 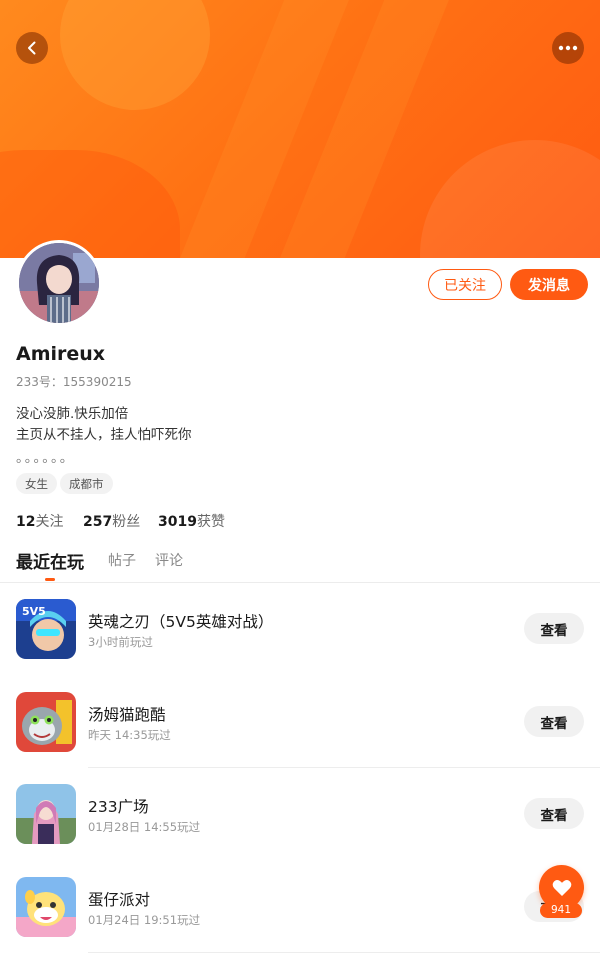 I want to click on tab-comments: 评论, so click(x=169, y=560).